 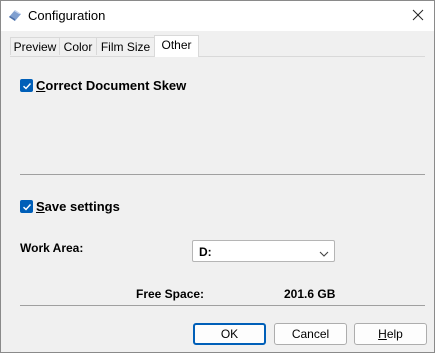 What do you see at coordinates (111, 85) in the screenshot?
I see `correct-skew-label: Correct Document Skew` at bounding box center [111, 85].